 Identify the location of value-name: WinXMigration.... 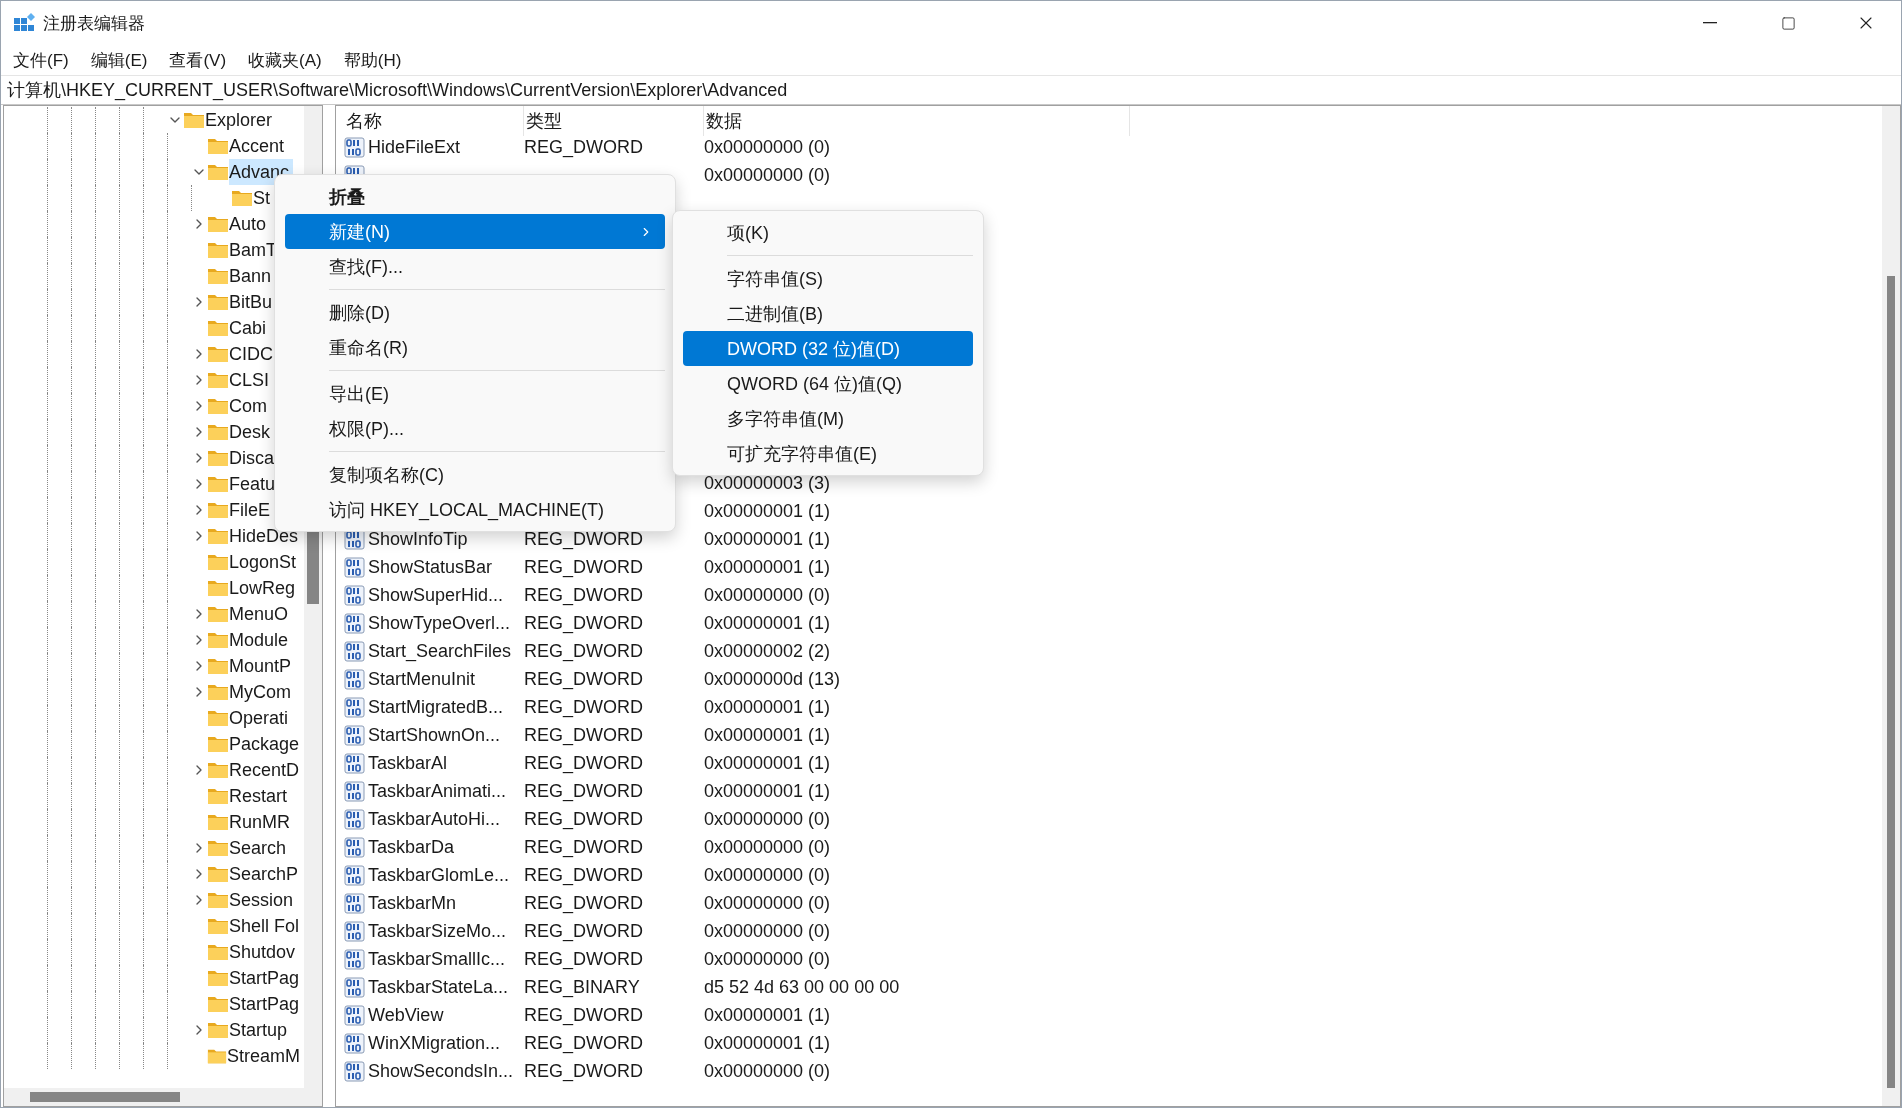
(434, 1043).